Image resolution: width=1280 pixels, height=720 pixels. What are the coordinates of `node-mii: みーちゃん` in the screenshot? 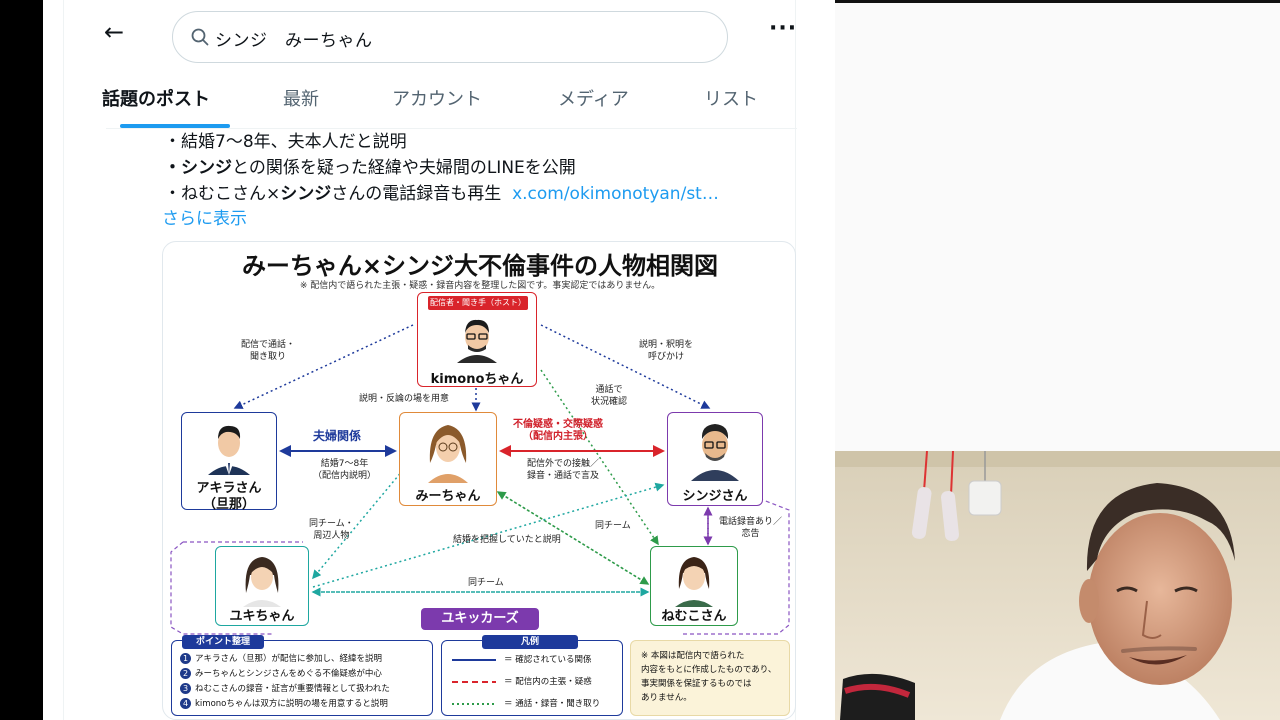 It's located at (448, 459).